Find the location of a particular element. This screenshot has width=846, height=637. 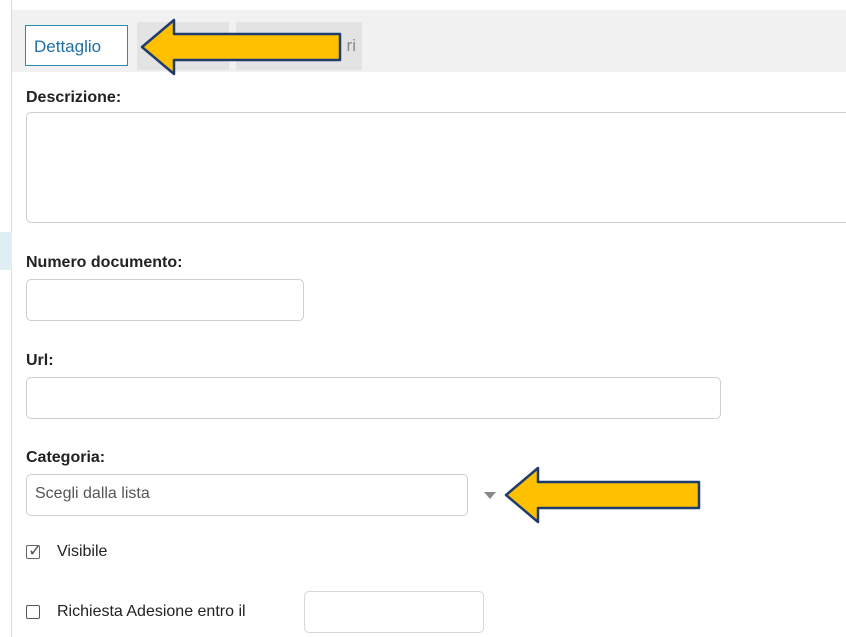

richiesta-label: Richiesta Adesione entro il is located at coordinates (151, 611).